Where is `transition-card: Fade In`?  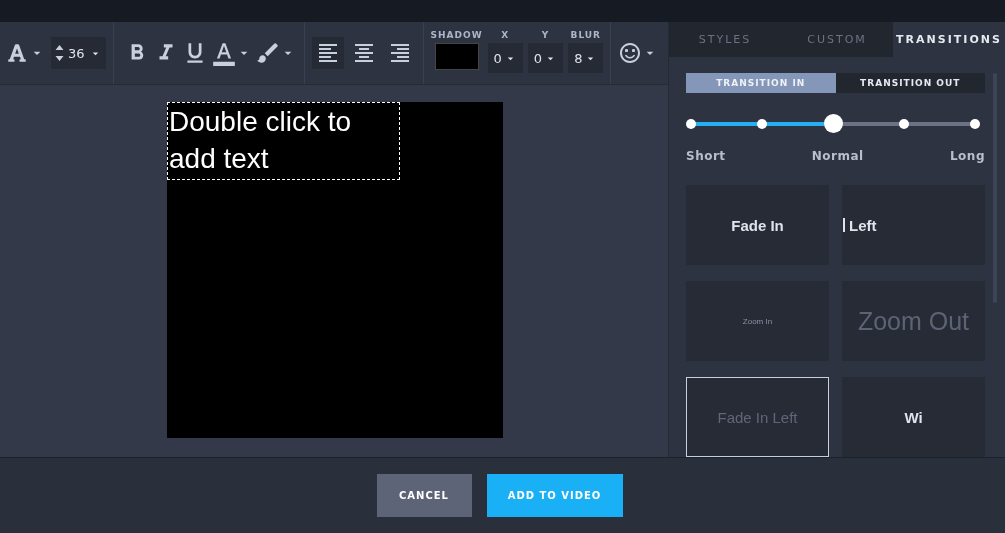
transition-card: Fade In is located at coordinates (757, 225).